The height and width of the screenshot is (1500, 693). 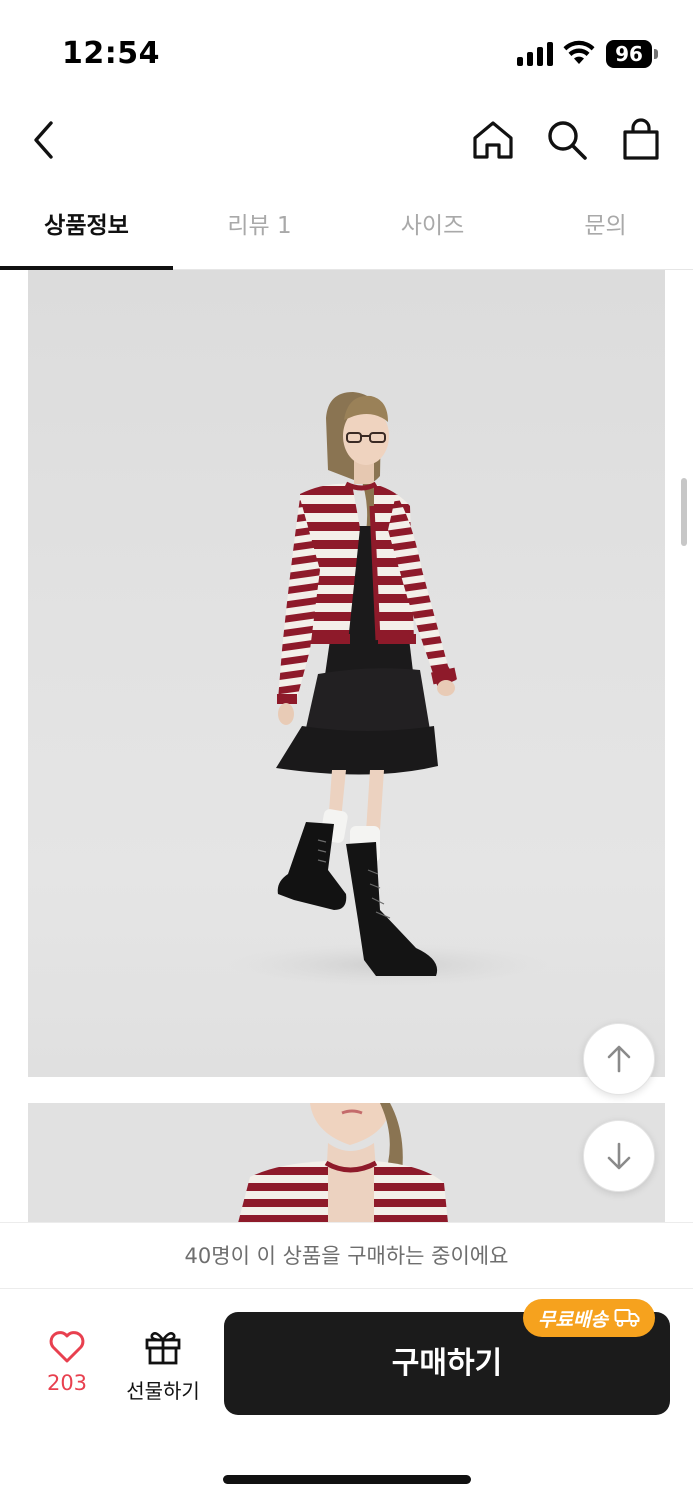 What do you see at coordinates (346, 50) in the screenshot?
I see `status-bar: 12:54 96` at bounding box center [346, 50].